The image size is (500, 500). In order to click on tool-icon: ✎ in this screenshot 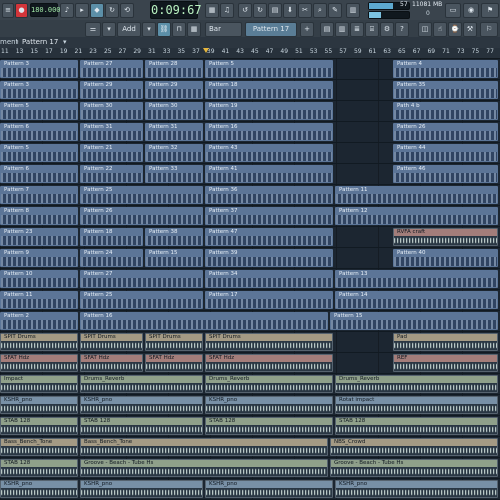, I will do `click(335, 10)`.